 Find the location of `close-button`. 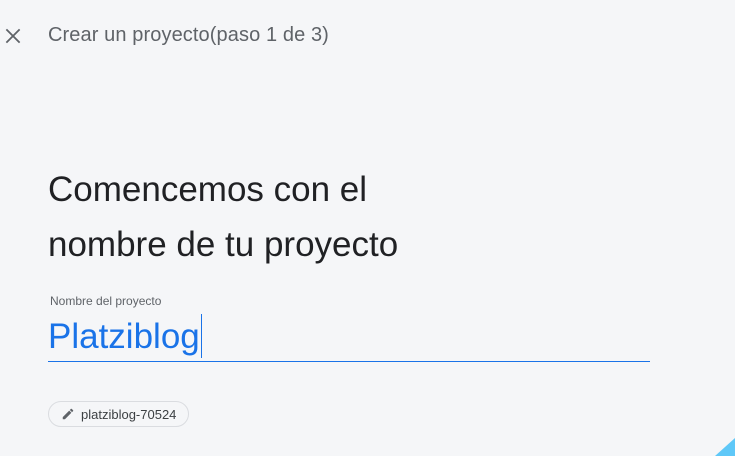

close-button is located at coordinates (13, 36).